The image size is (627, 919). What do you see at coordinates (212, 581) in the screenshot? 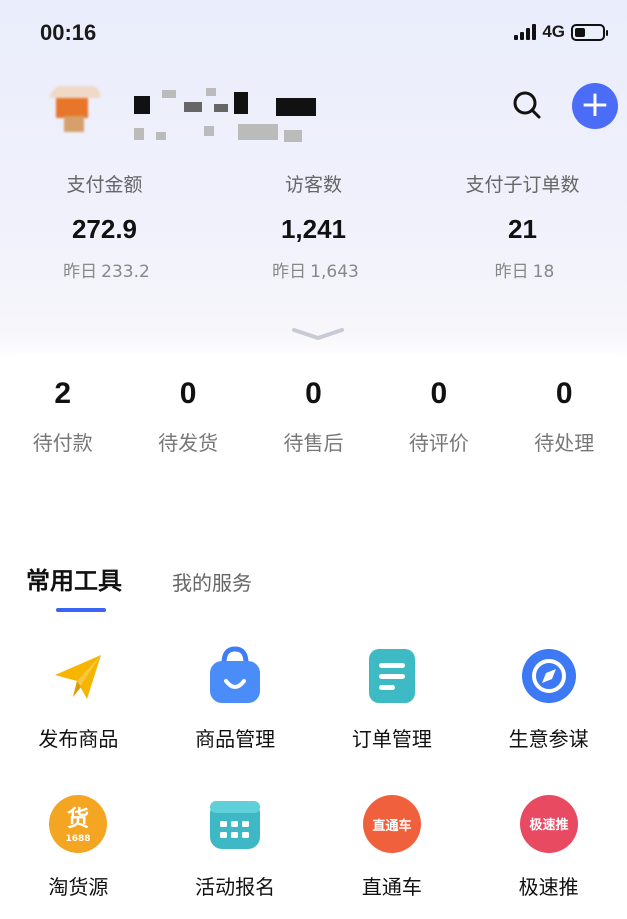
I see `tab-my-services: 我的服务` at bounding box center [212, 581].